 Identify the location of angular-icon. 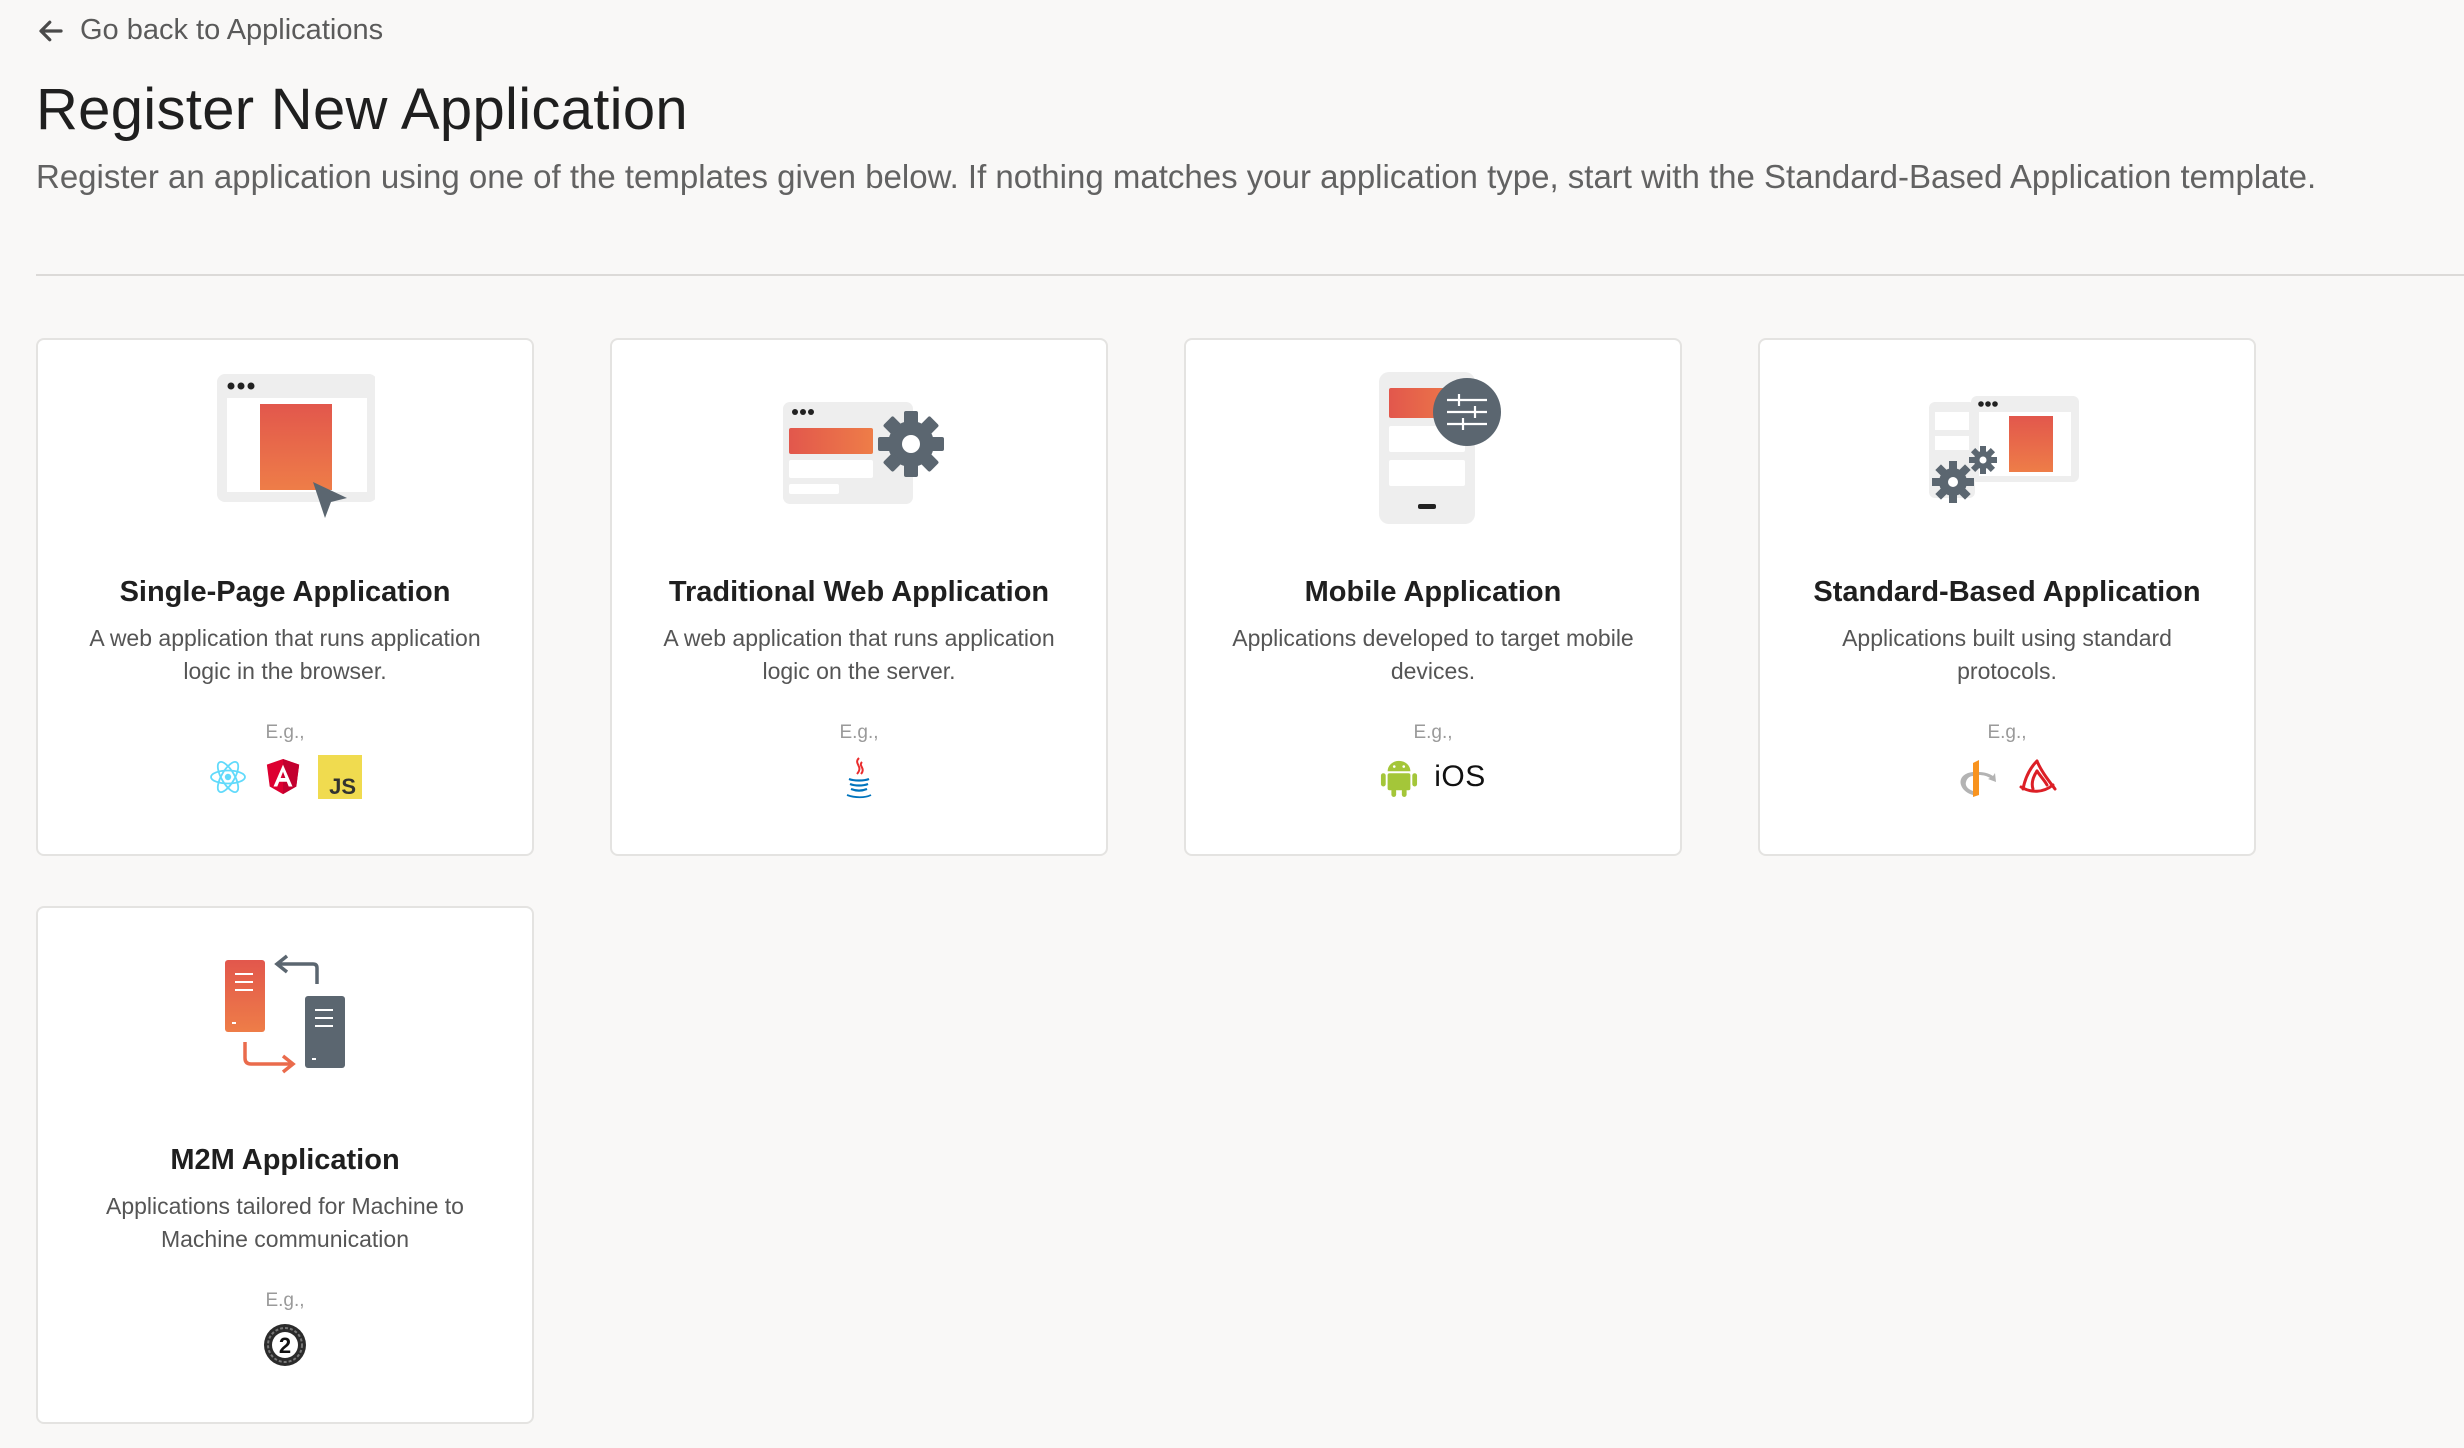
(283, 777).